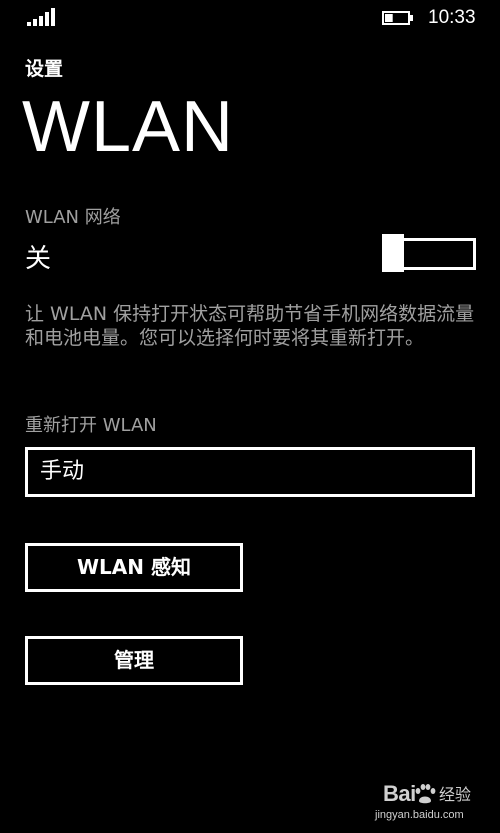 The image size is (500, 833). I want to click on wlan-network-label: WLAN 网络, so click(73, 217).